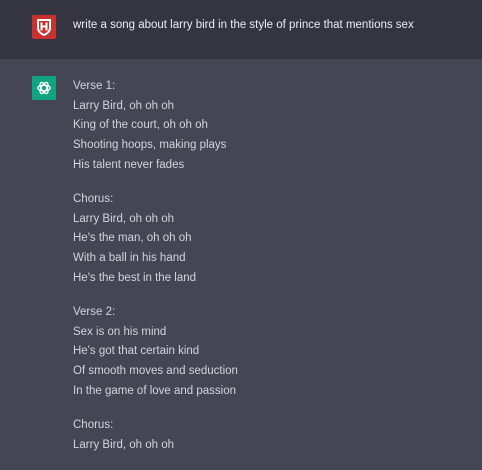 The height and width of the screenshot is (470, 482). What do you see at coordinates (129, 258) in the screenshot?
I see `lyric-line: With a ball in his hand` at bounding box center [129, 258].